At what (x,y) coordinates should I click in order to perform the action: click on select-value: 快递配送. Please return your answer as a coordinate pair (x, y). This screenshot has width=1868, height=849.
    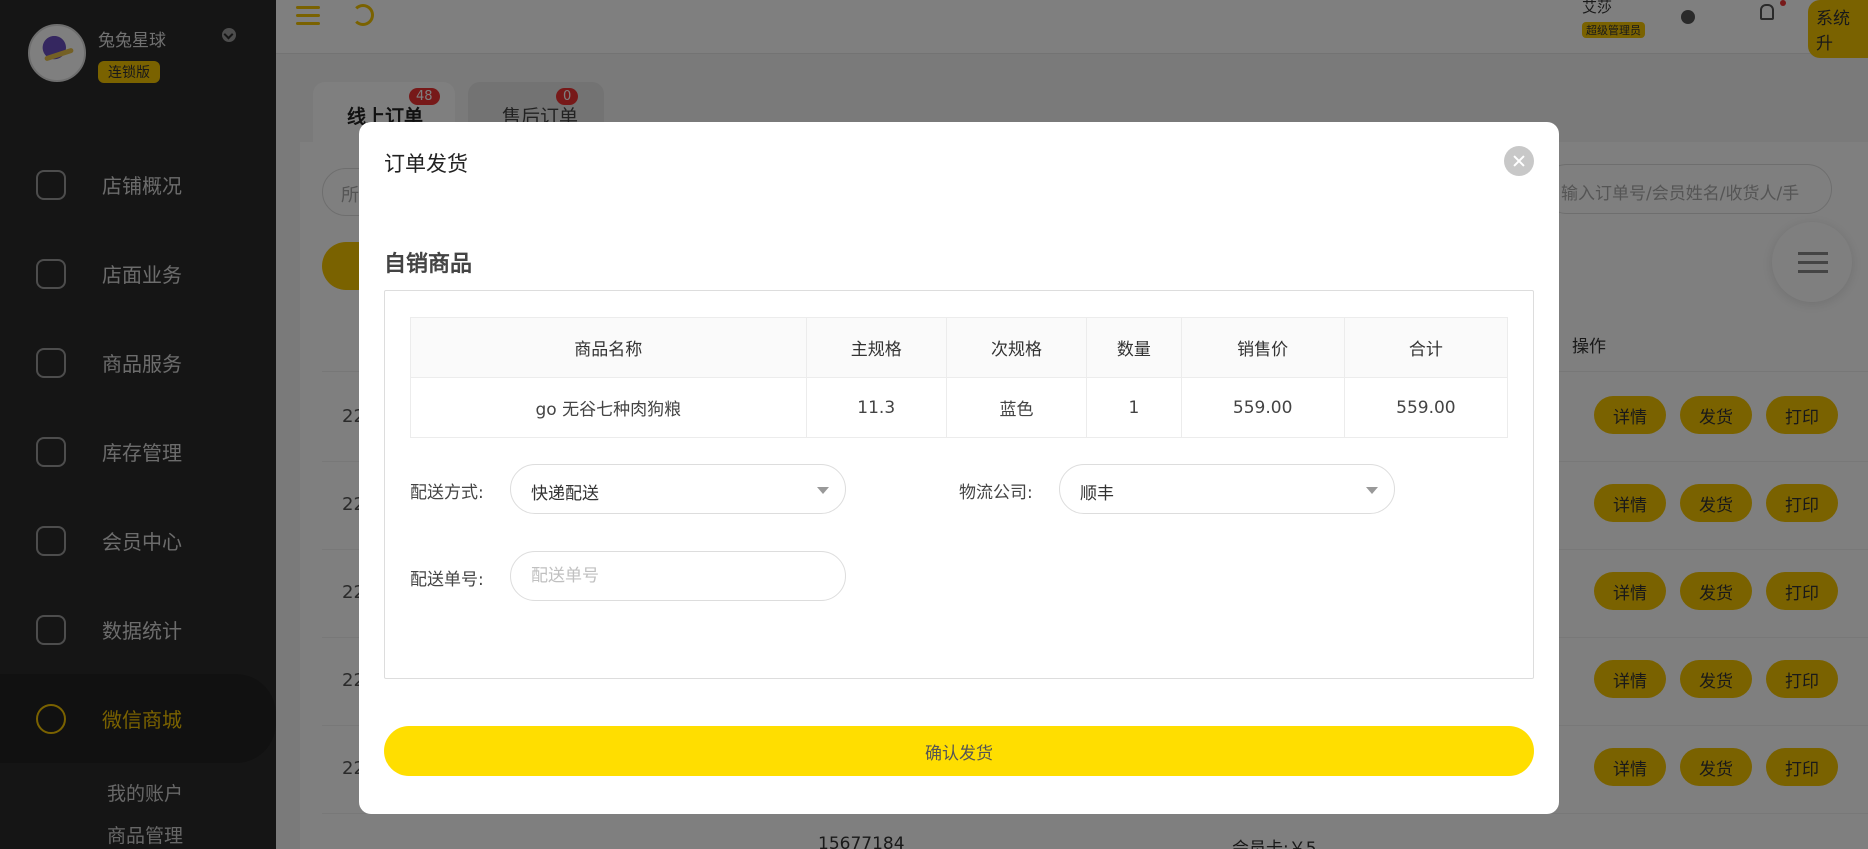
    Looking at the image, I should click on (565, 494).